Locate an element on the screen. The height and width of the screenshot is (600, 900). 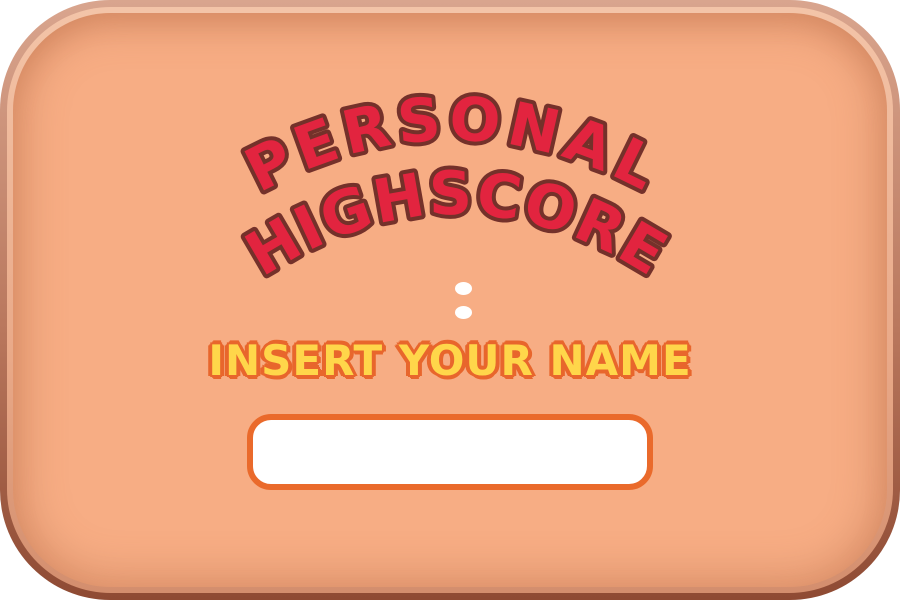
score-separator is located at coordinates (464, 302).